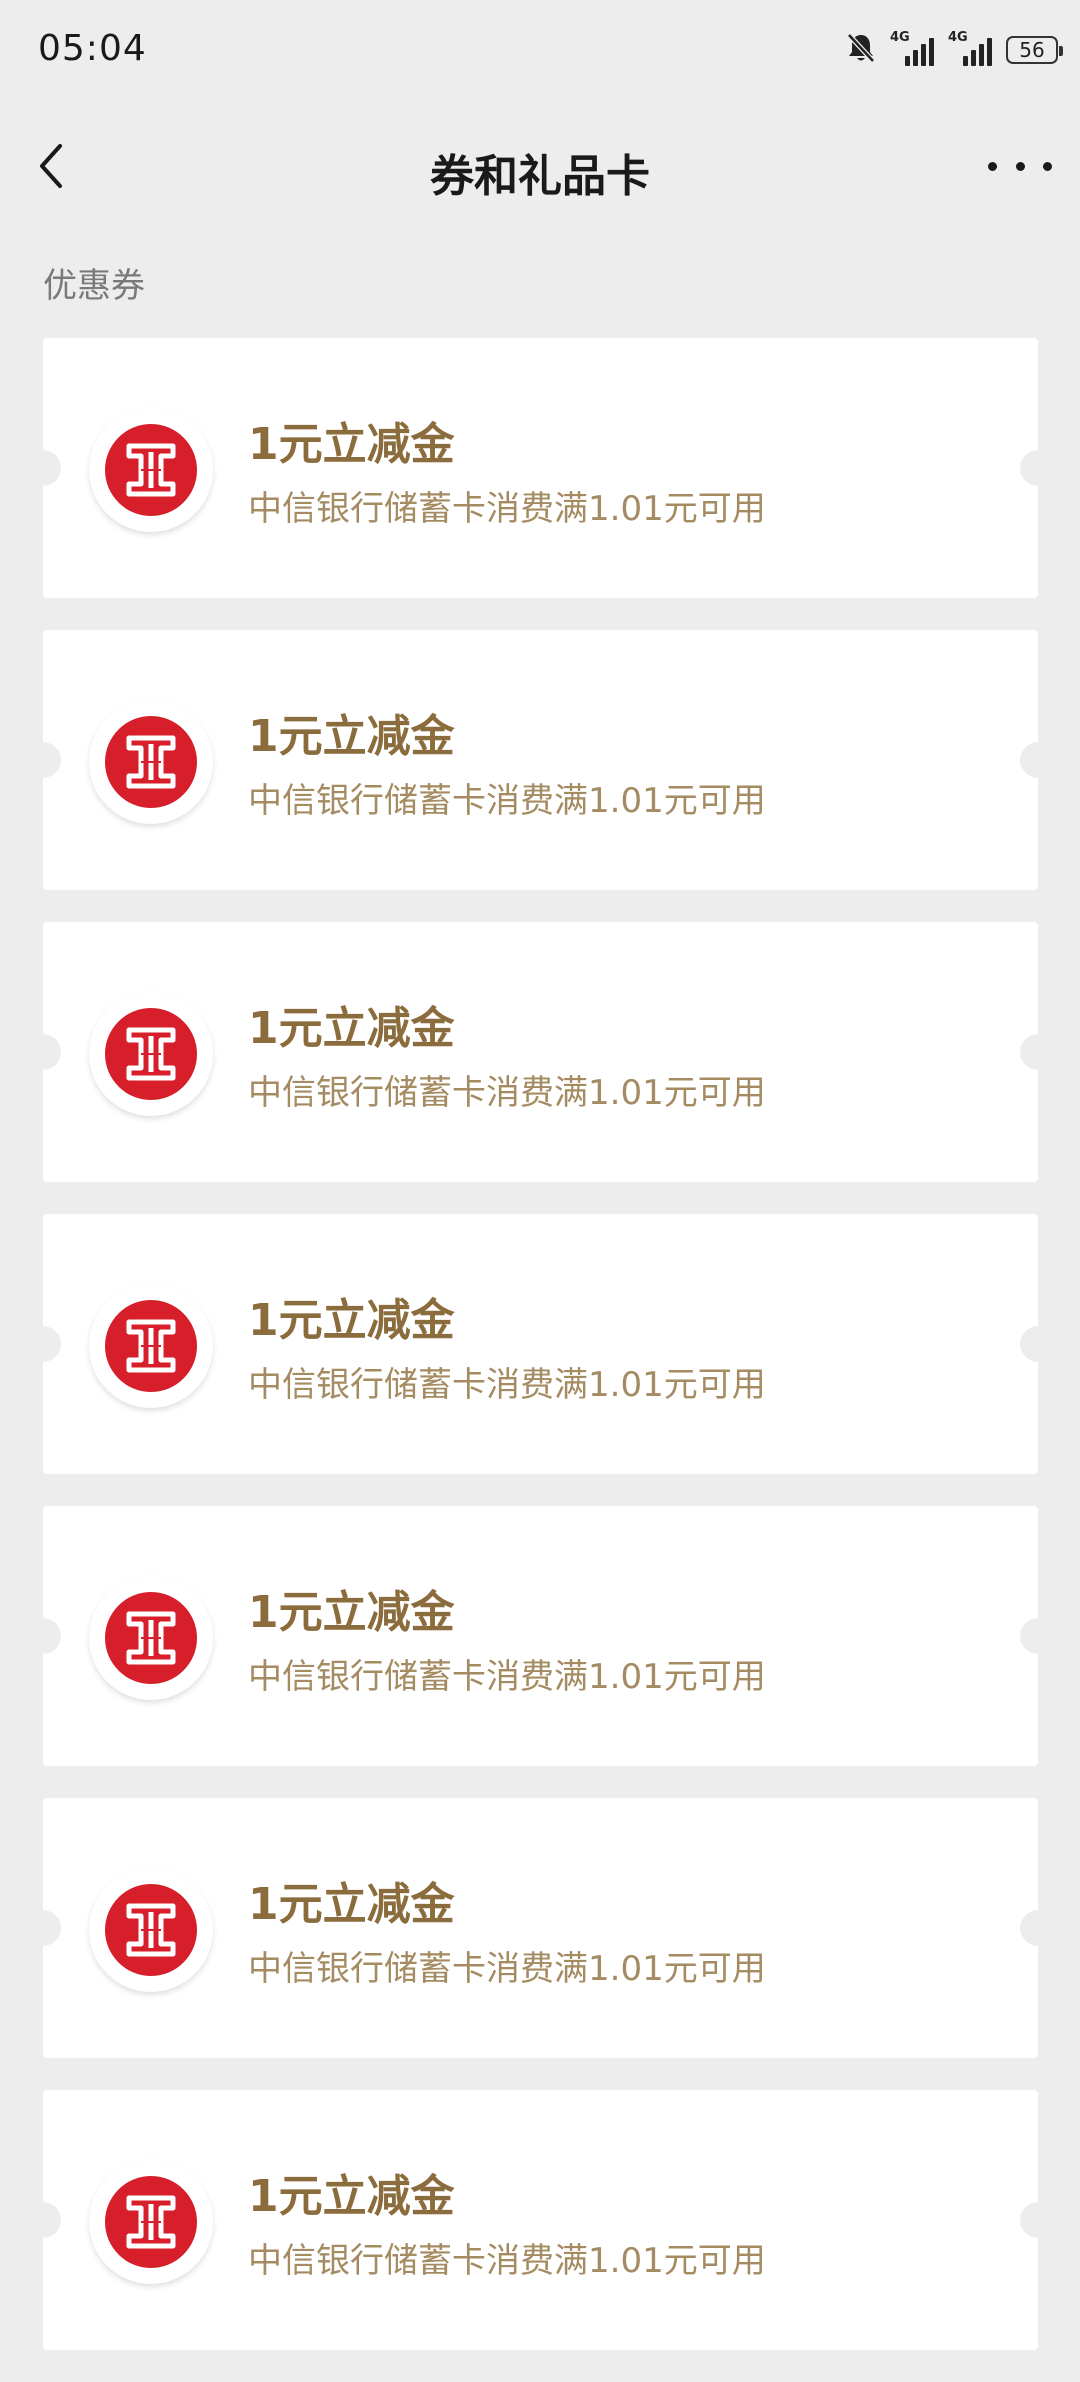 The height and width of the screenshot is (2382, 1080). Describe the element at coordinates (900, 37) in the screenshot. I see `network-type-1: 4G` at that location.